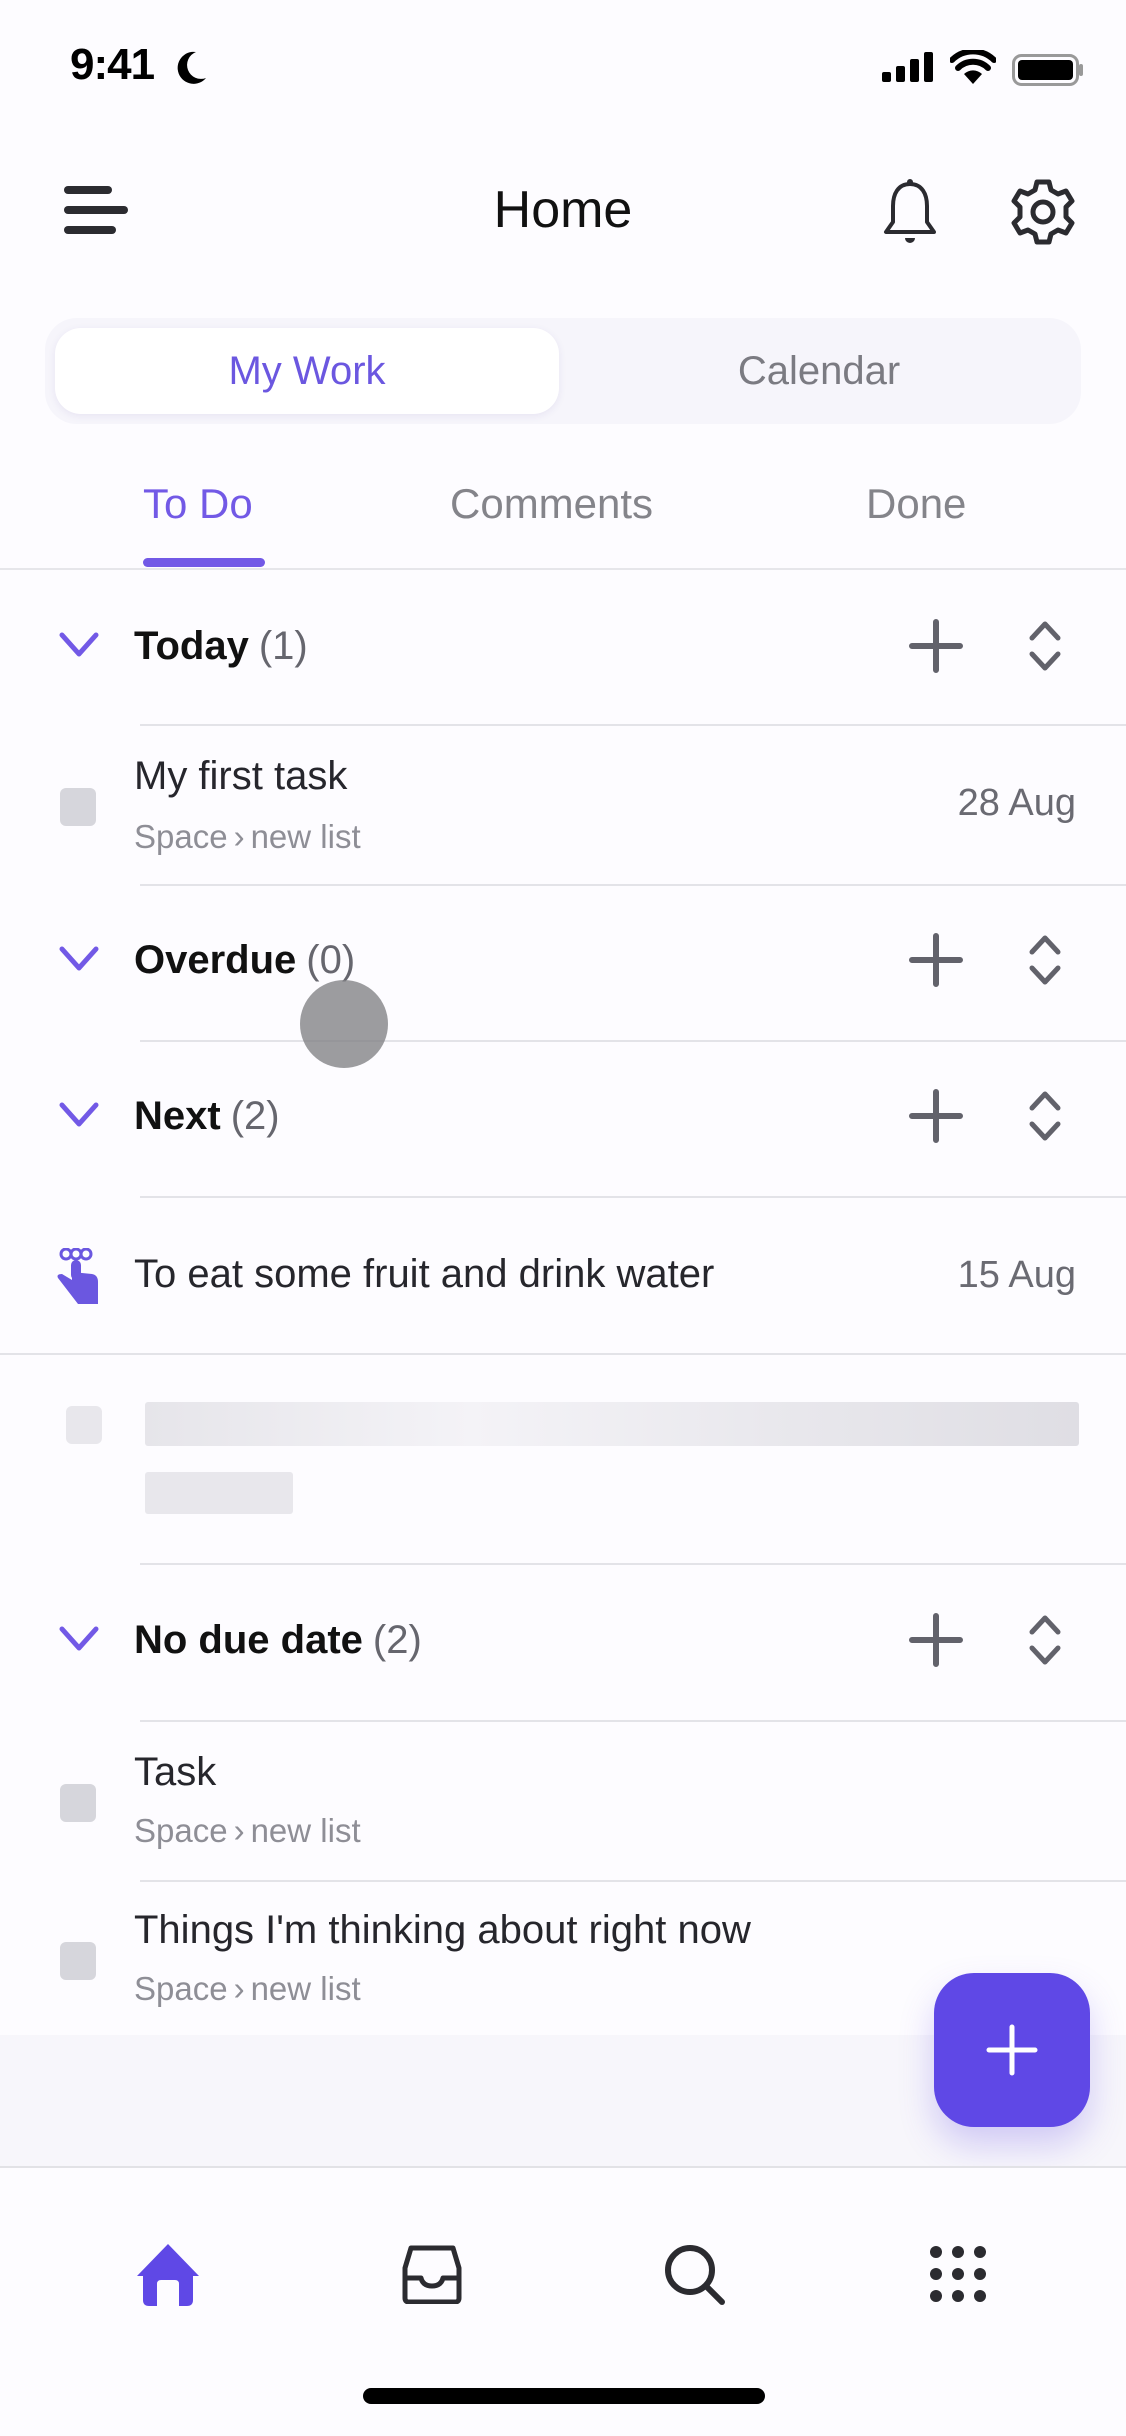 The width and height of the screenshot is (1126, 2436). I want to click on nav-search, so click(694, 2274).